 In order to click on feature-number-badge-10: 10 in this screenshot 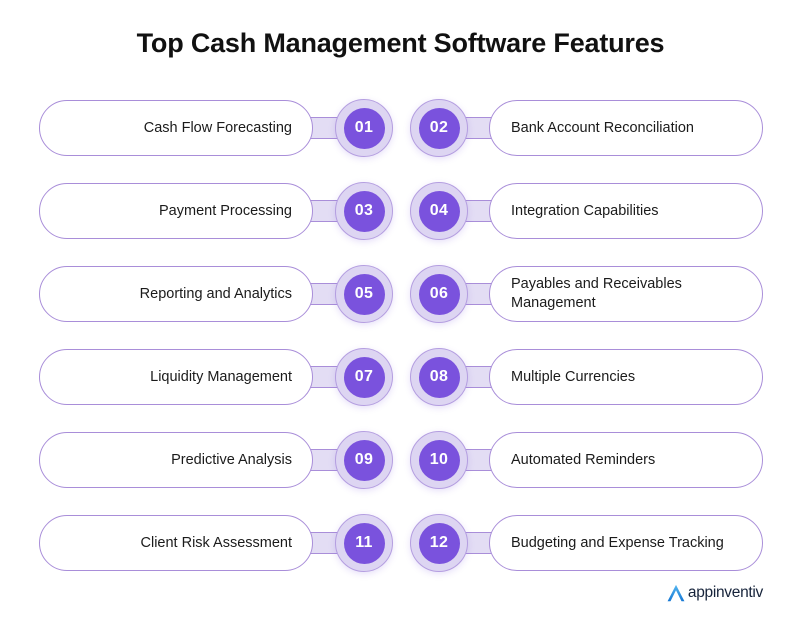, I will do `click(439, 460)`.